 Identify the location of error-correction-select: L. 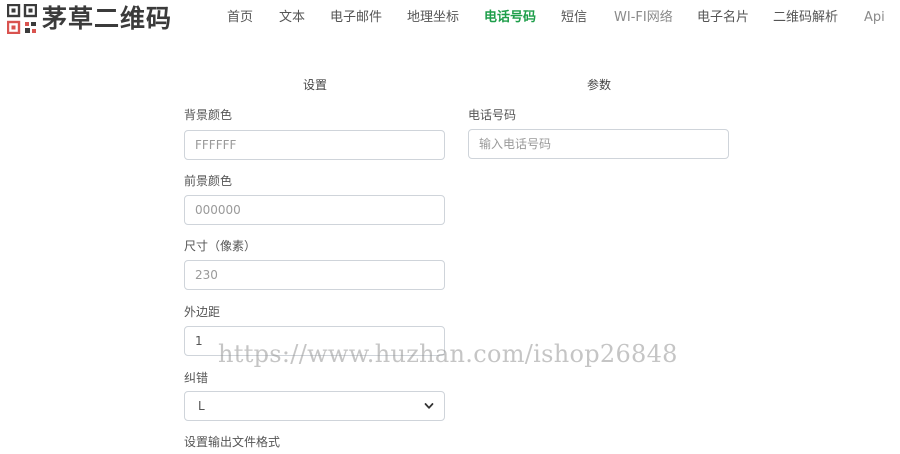
(314, 406).